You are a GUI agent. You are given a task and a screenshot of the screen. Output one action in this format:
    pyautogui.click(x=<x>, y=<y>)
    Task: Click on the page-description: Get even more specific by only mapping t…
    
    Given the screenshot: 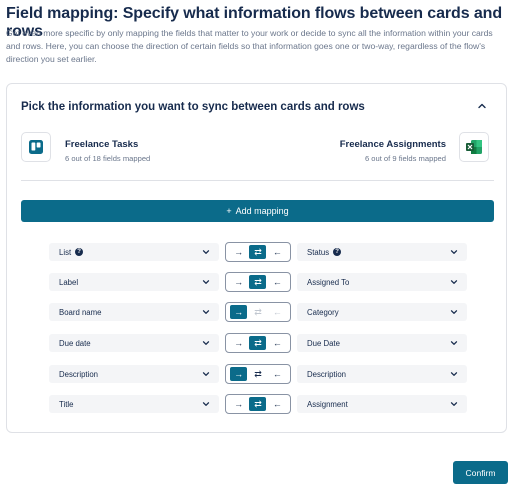 What is the action you would take?
    pyautogui.click(x=249, y=46)
    